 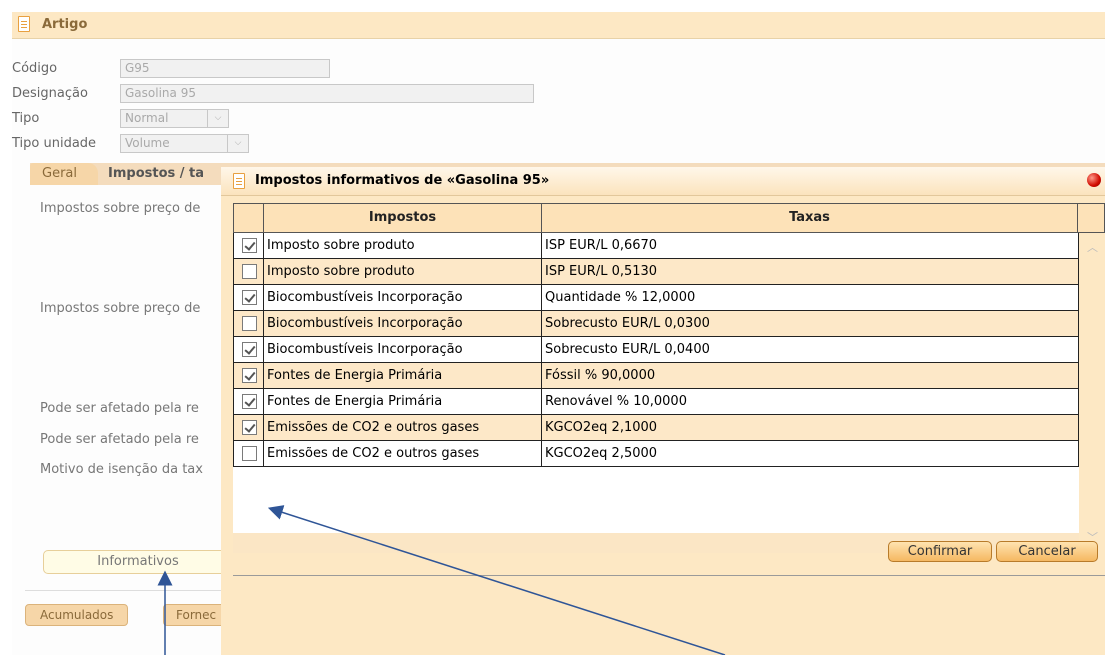 I want to click on annotation-arrows, so click(x=441, y=580).